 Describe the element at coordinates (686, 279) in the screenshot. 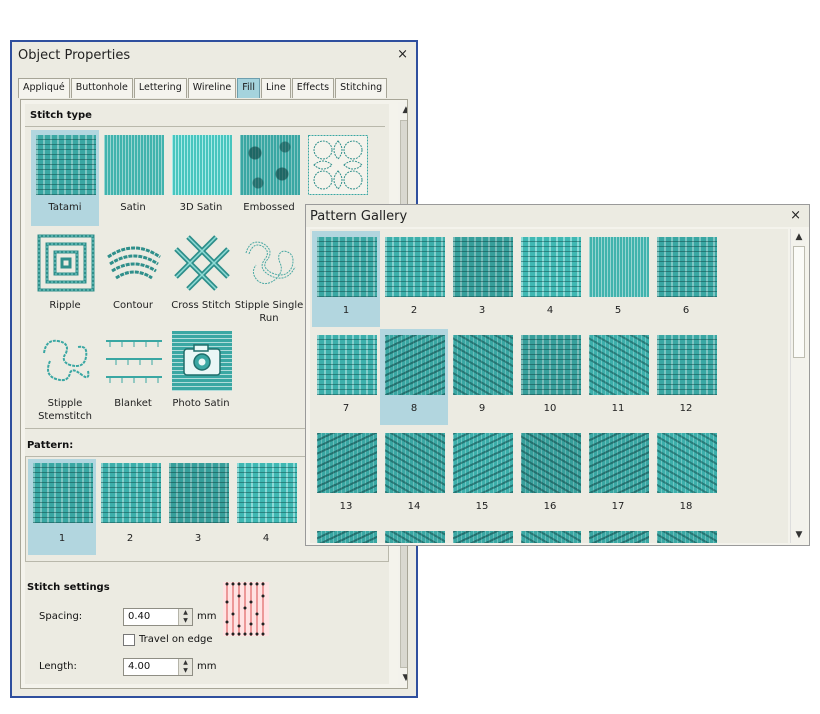

I see `gallery-pattern-item: 6` at that location.